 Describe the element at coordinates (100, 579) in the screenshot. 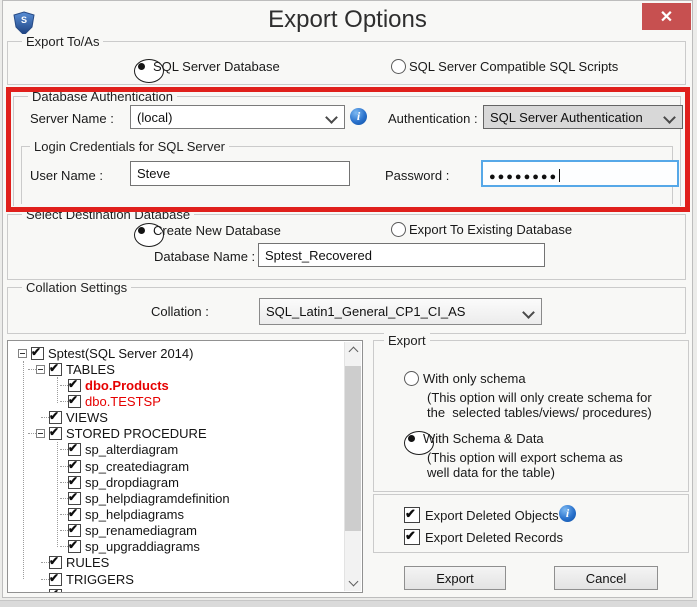

I see `tree-item-label: TRIGGERS` at that location.